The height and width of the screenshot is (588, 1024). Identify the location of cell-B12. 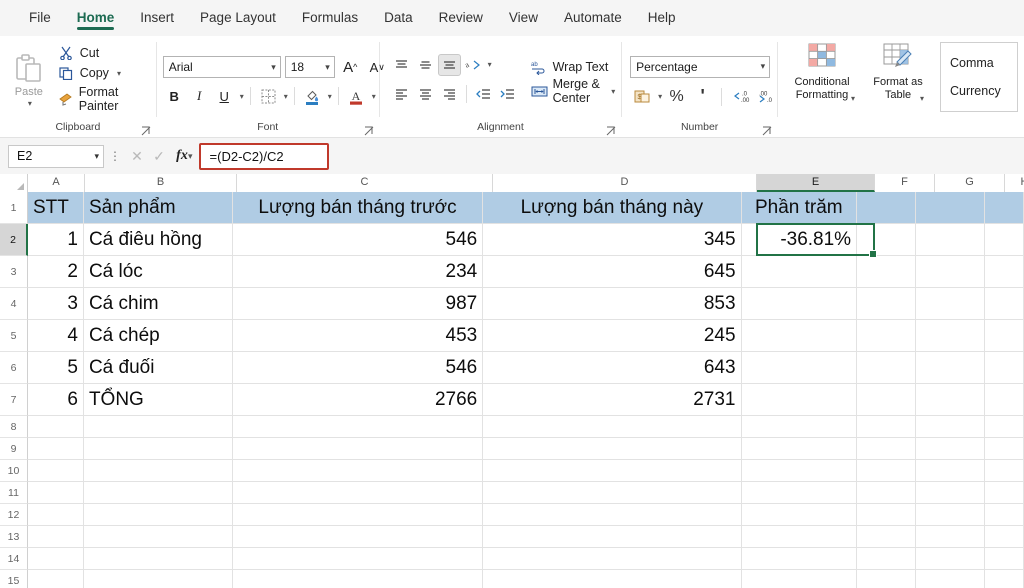
(158, 515).